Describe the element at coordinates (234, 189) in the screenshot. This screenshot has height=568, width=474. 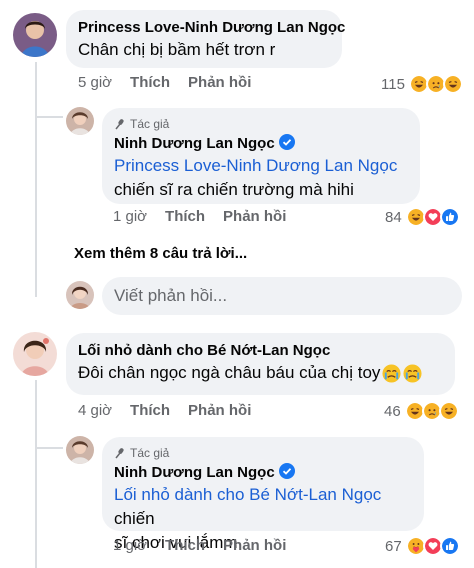
I see `reply-text-body: chiến sĩ ra chiến trường mà hihi` at that location.